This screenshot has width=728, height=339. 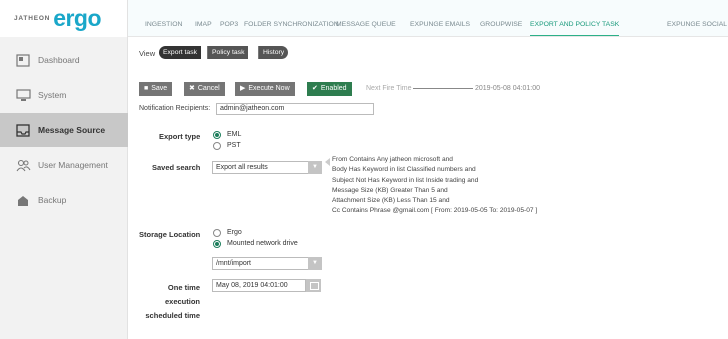 What do you see at coordinates (217, 146) in the screenshot?
I see `export-type-pst-radio` at bounding box center [217, 146].